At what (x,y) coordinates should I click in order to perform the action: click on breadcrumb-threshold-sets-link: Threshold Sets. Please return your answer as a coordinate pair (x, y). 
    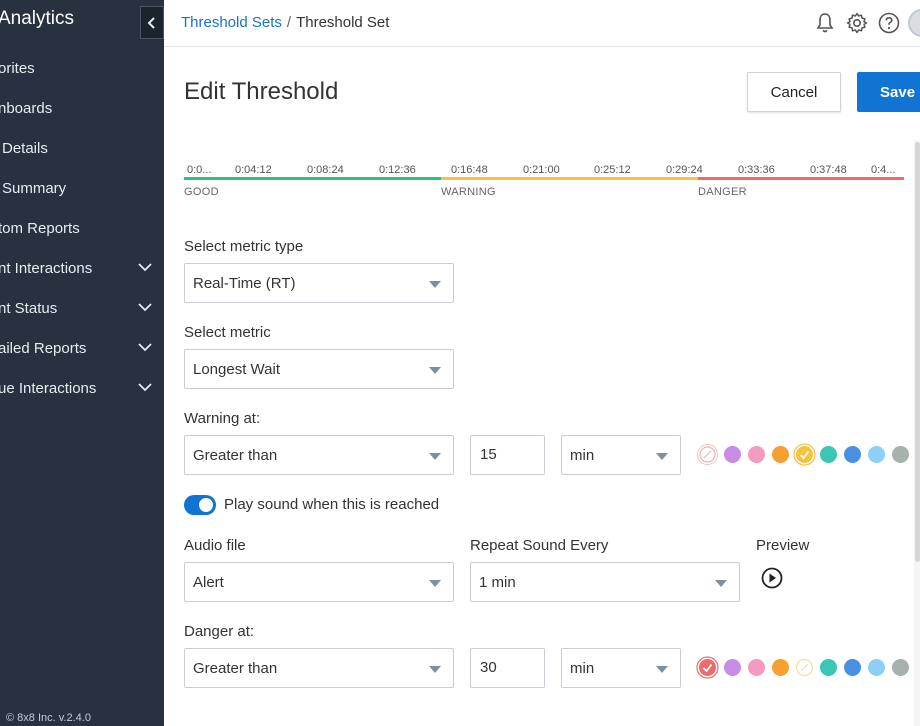
    Looking at the image, I should click on (231, 22).